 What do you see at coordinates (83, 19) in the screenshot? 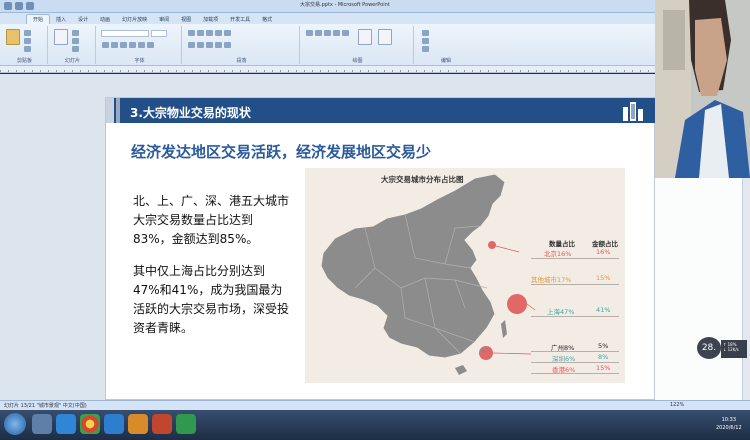
I see `tab-design: 设计` at bounding box center [83, 19].